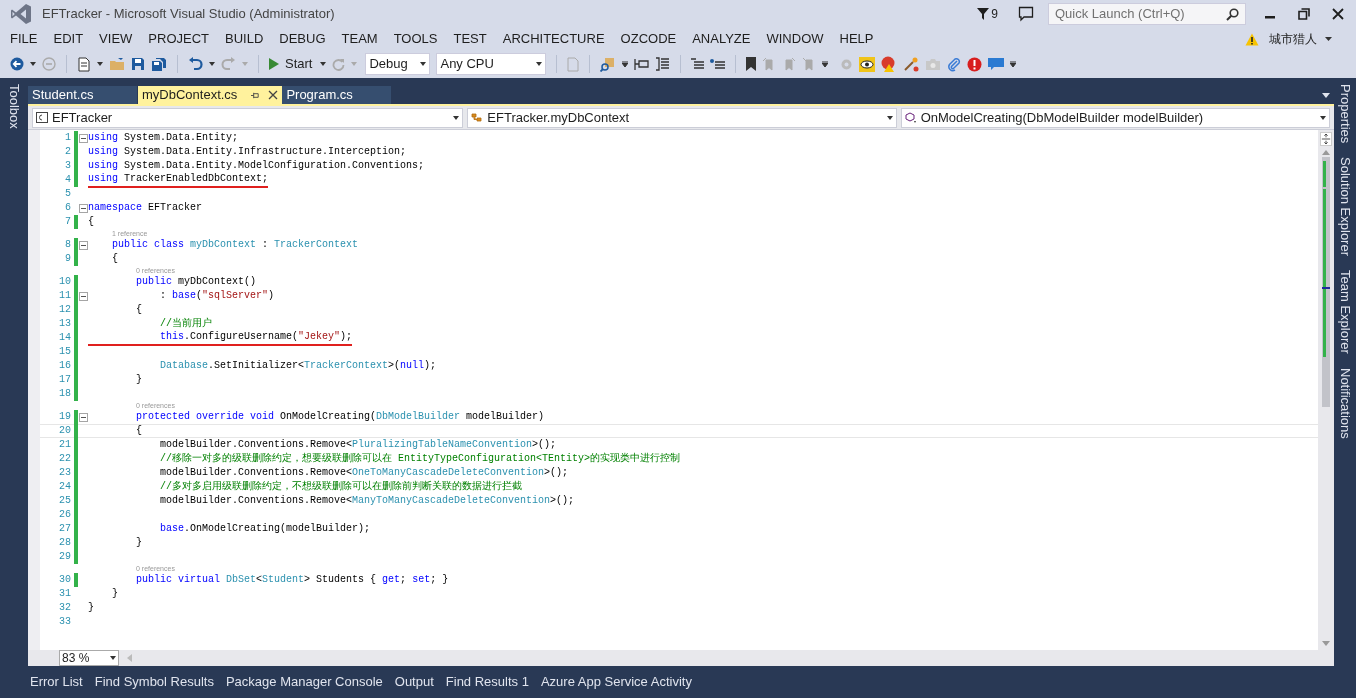  What do you see at coordinates (64, 487) in the screenshot?
I see `line-number: 24` at bounding box center [64, 487].